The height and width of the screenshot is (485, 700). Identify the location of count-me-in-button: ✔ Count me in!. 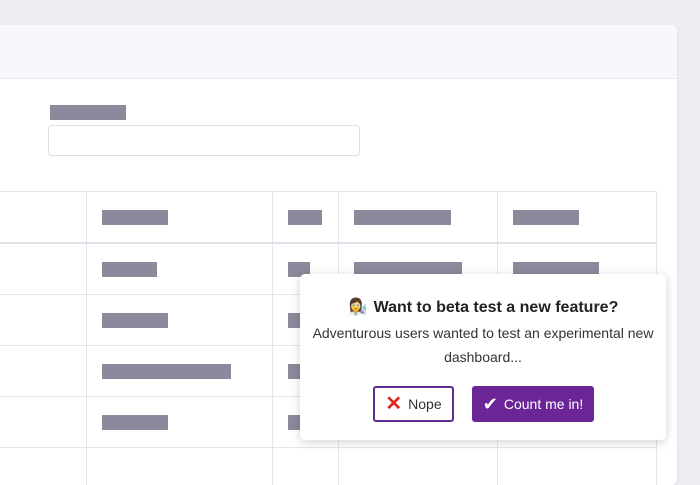
(533, 404).